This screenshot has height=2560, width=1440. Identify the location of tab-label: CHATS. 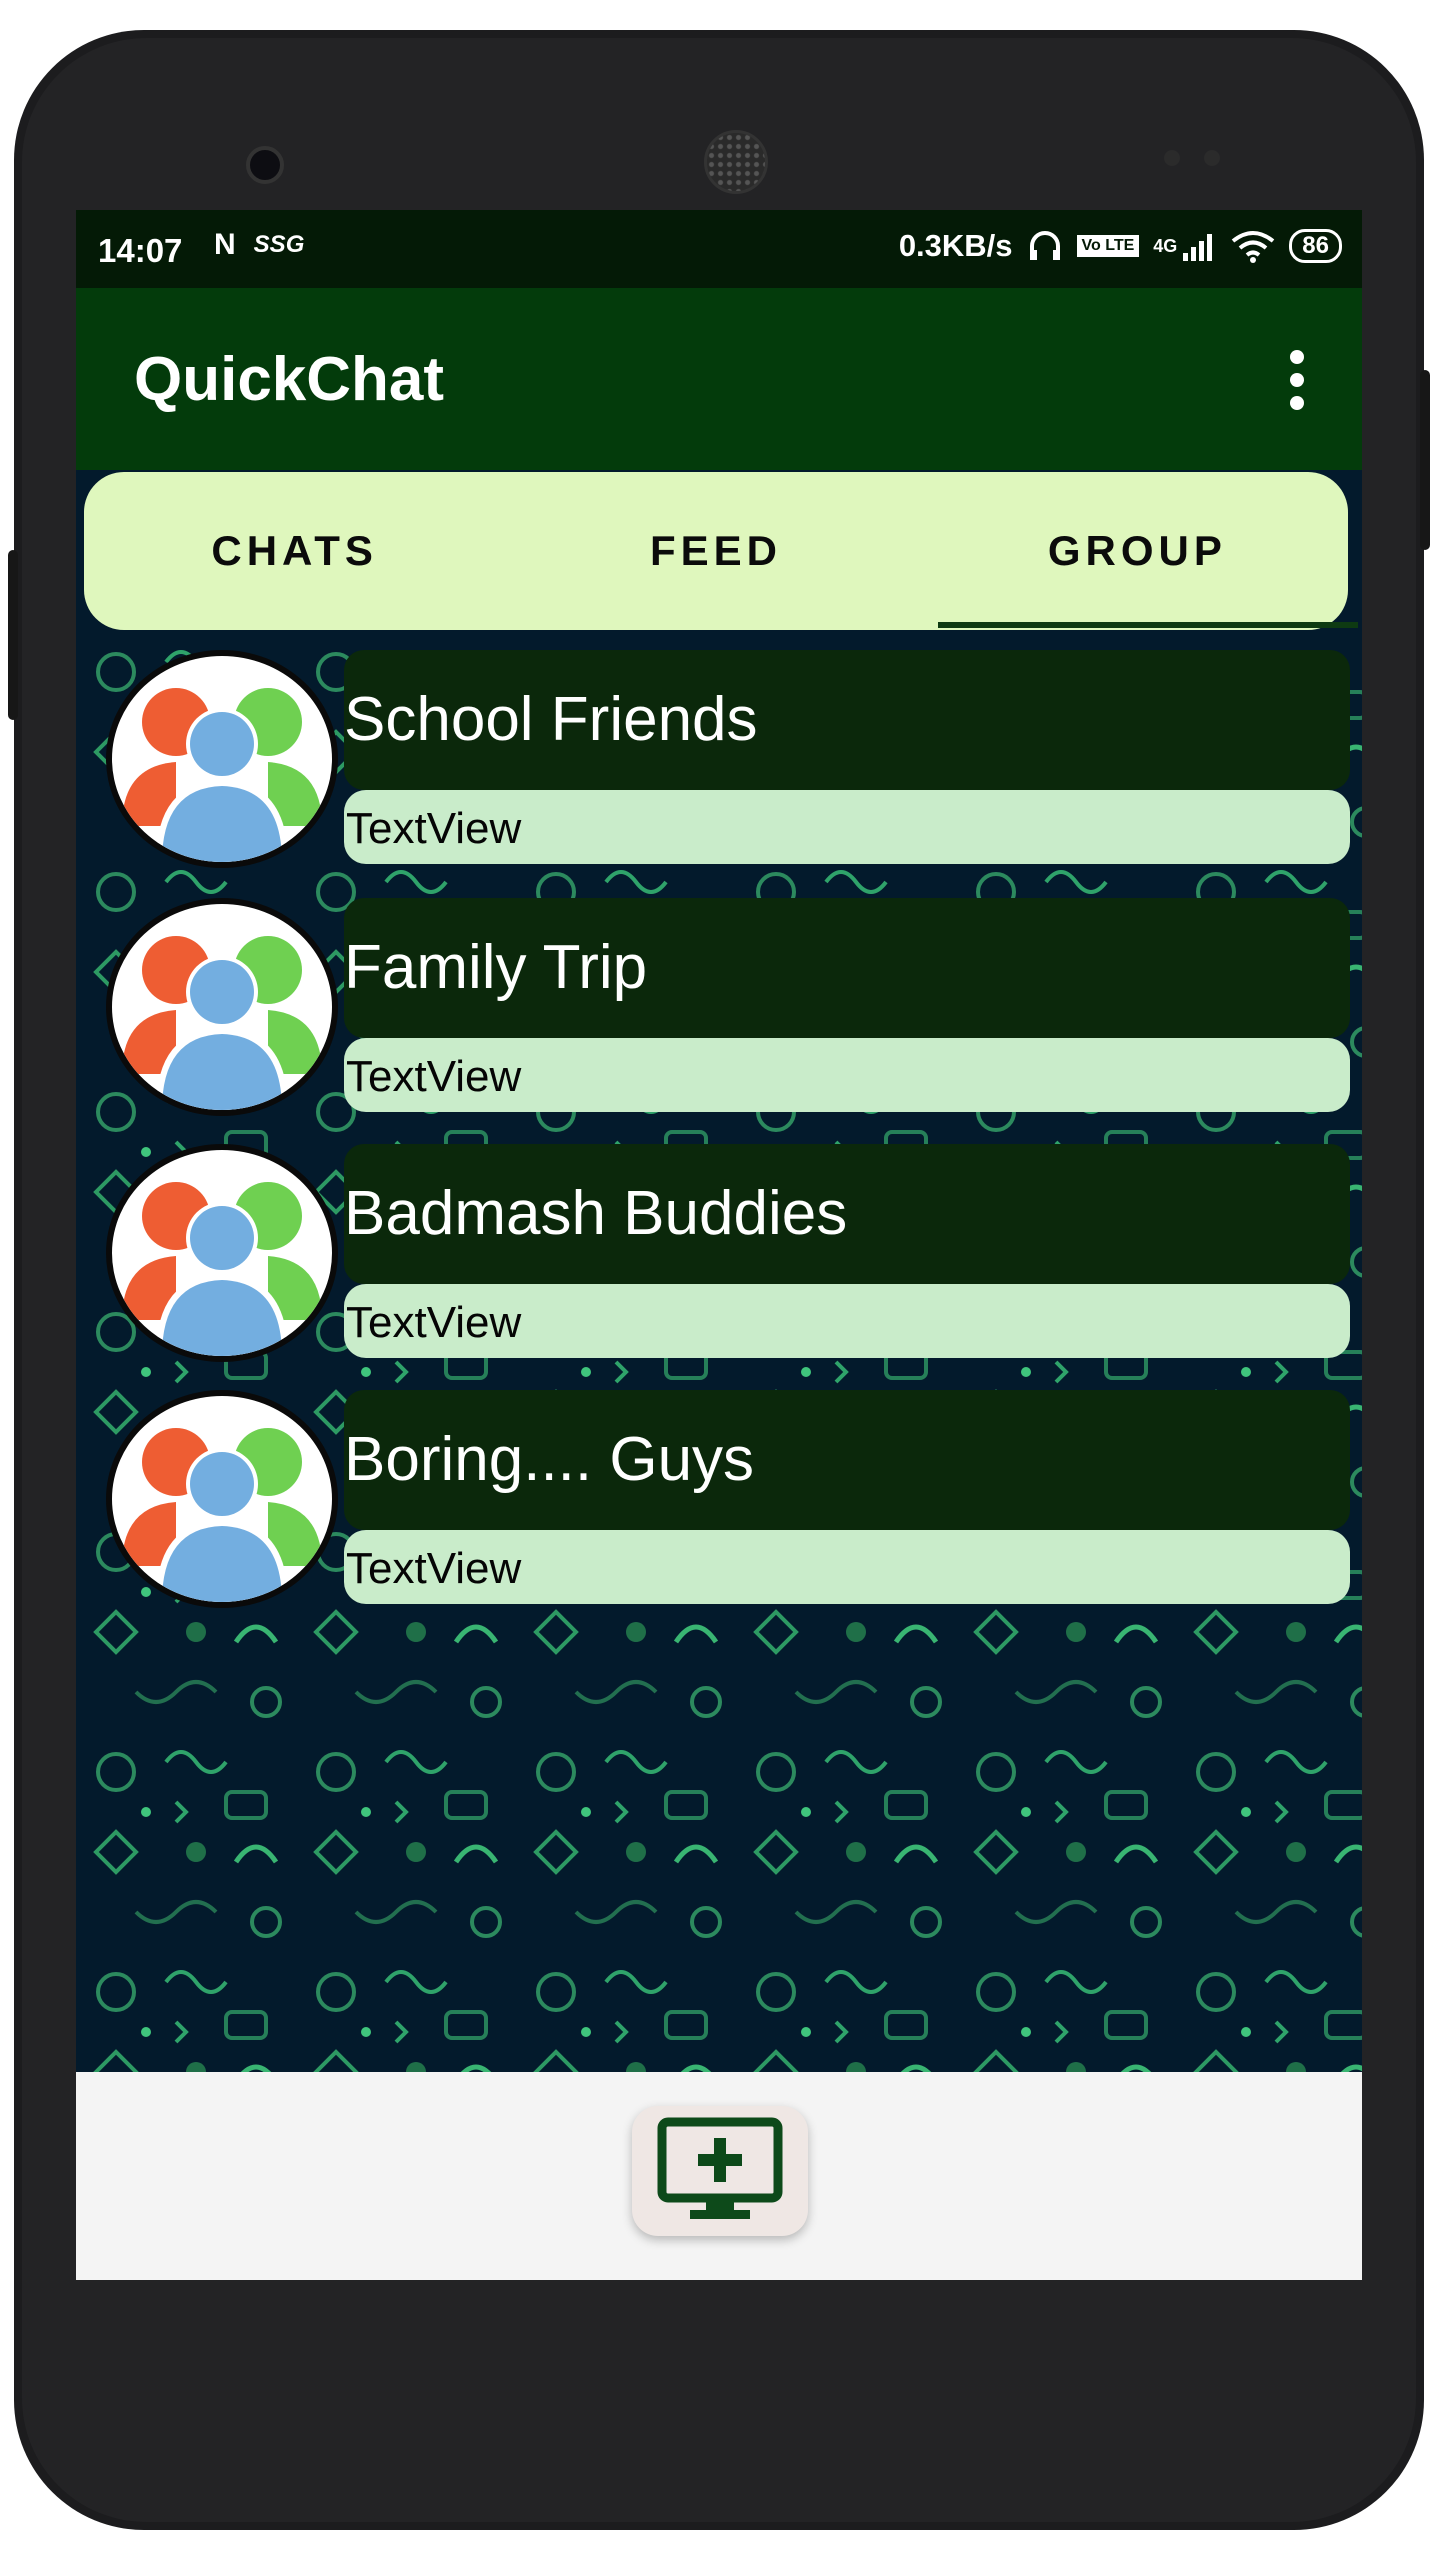
(294, 550).